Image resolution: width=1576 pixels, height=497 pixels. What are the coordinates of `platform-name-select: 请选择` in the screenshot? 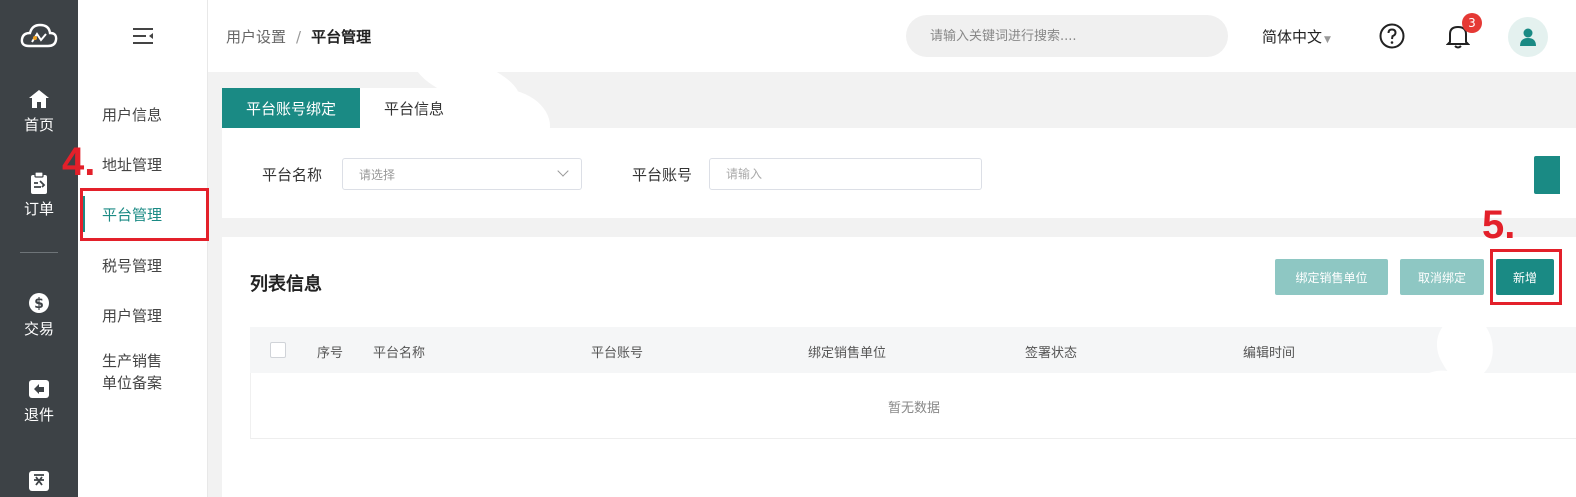 It's located at (462, 174).